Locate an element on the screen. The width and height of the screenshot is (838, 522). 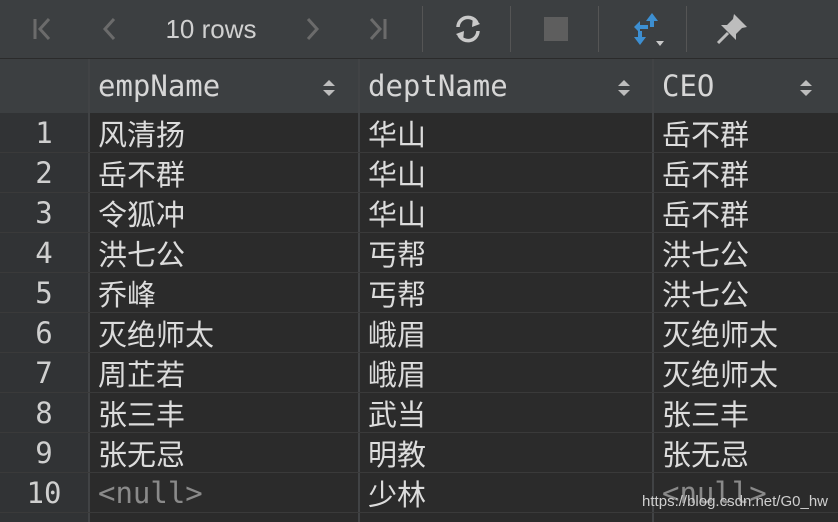
cell-empname: <null> is located at coordinates (223, 493).